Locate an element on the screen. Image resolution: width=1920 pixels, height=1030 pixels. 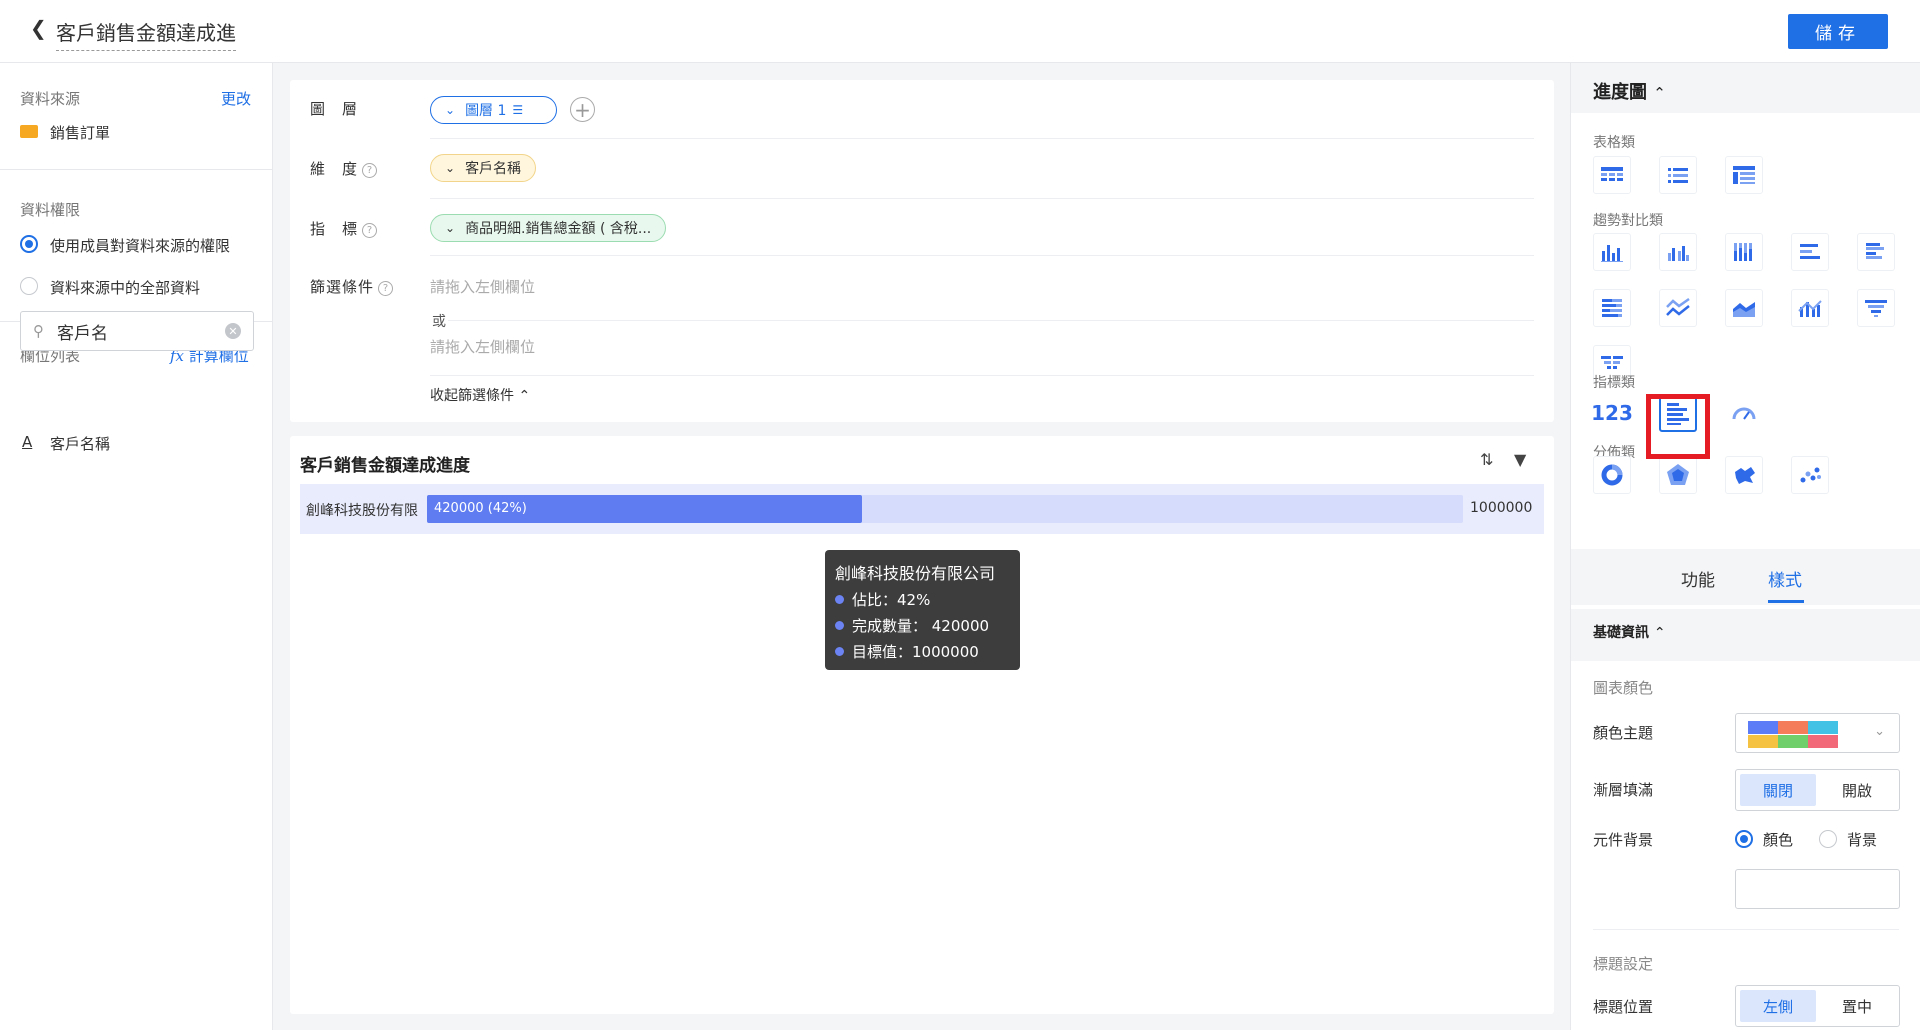
tooltip-title: 創峰科技股份有限公司 is located at coordinates (915, 573).